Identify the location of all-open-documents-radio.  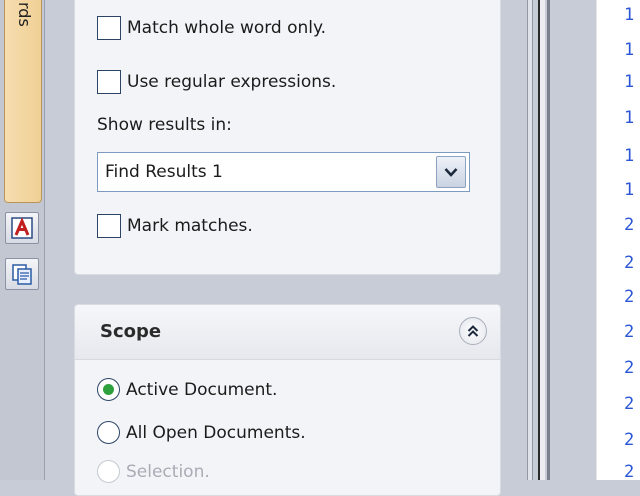
(108, 432).